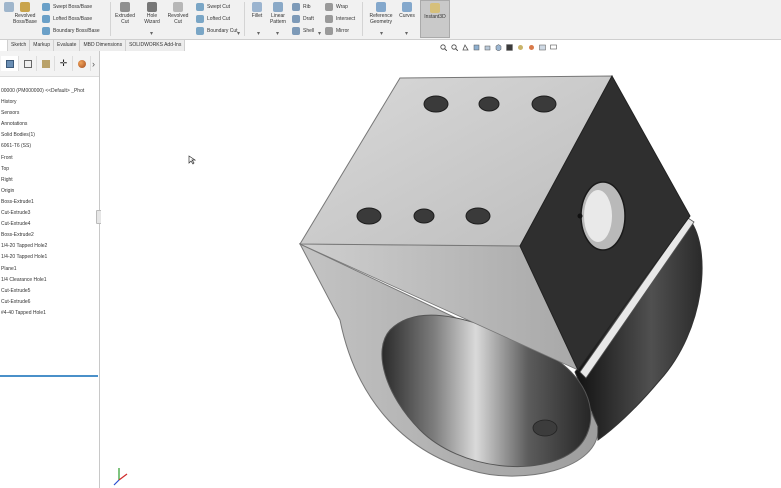 The height and width of the screenshot is (488, 781). I want to click on clearance-hole-inner, so click(598, 216).